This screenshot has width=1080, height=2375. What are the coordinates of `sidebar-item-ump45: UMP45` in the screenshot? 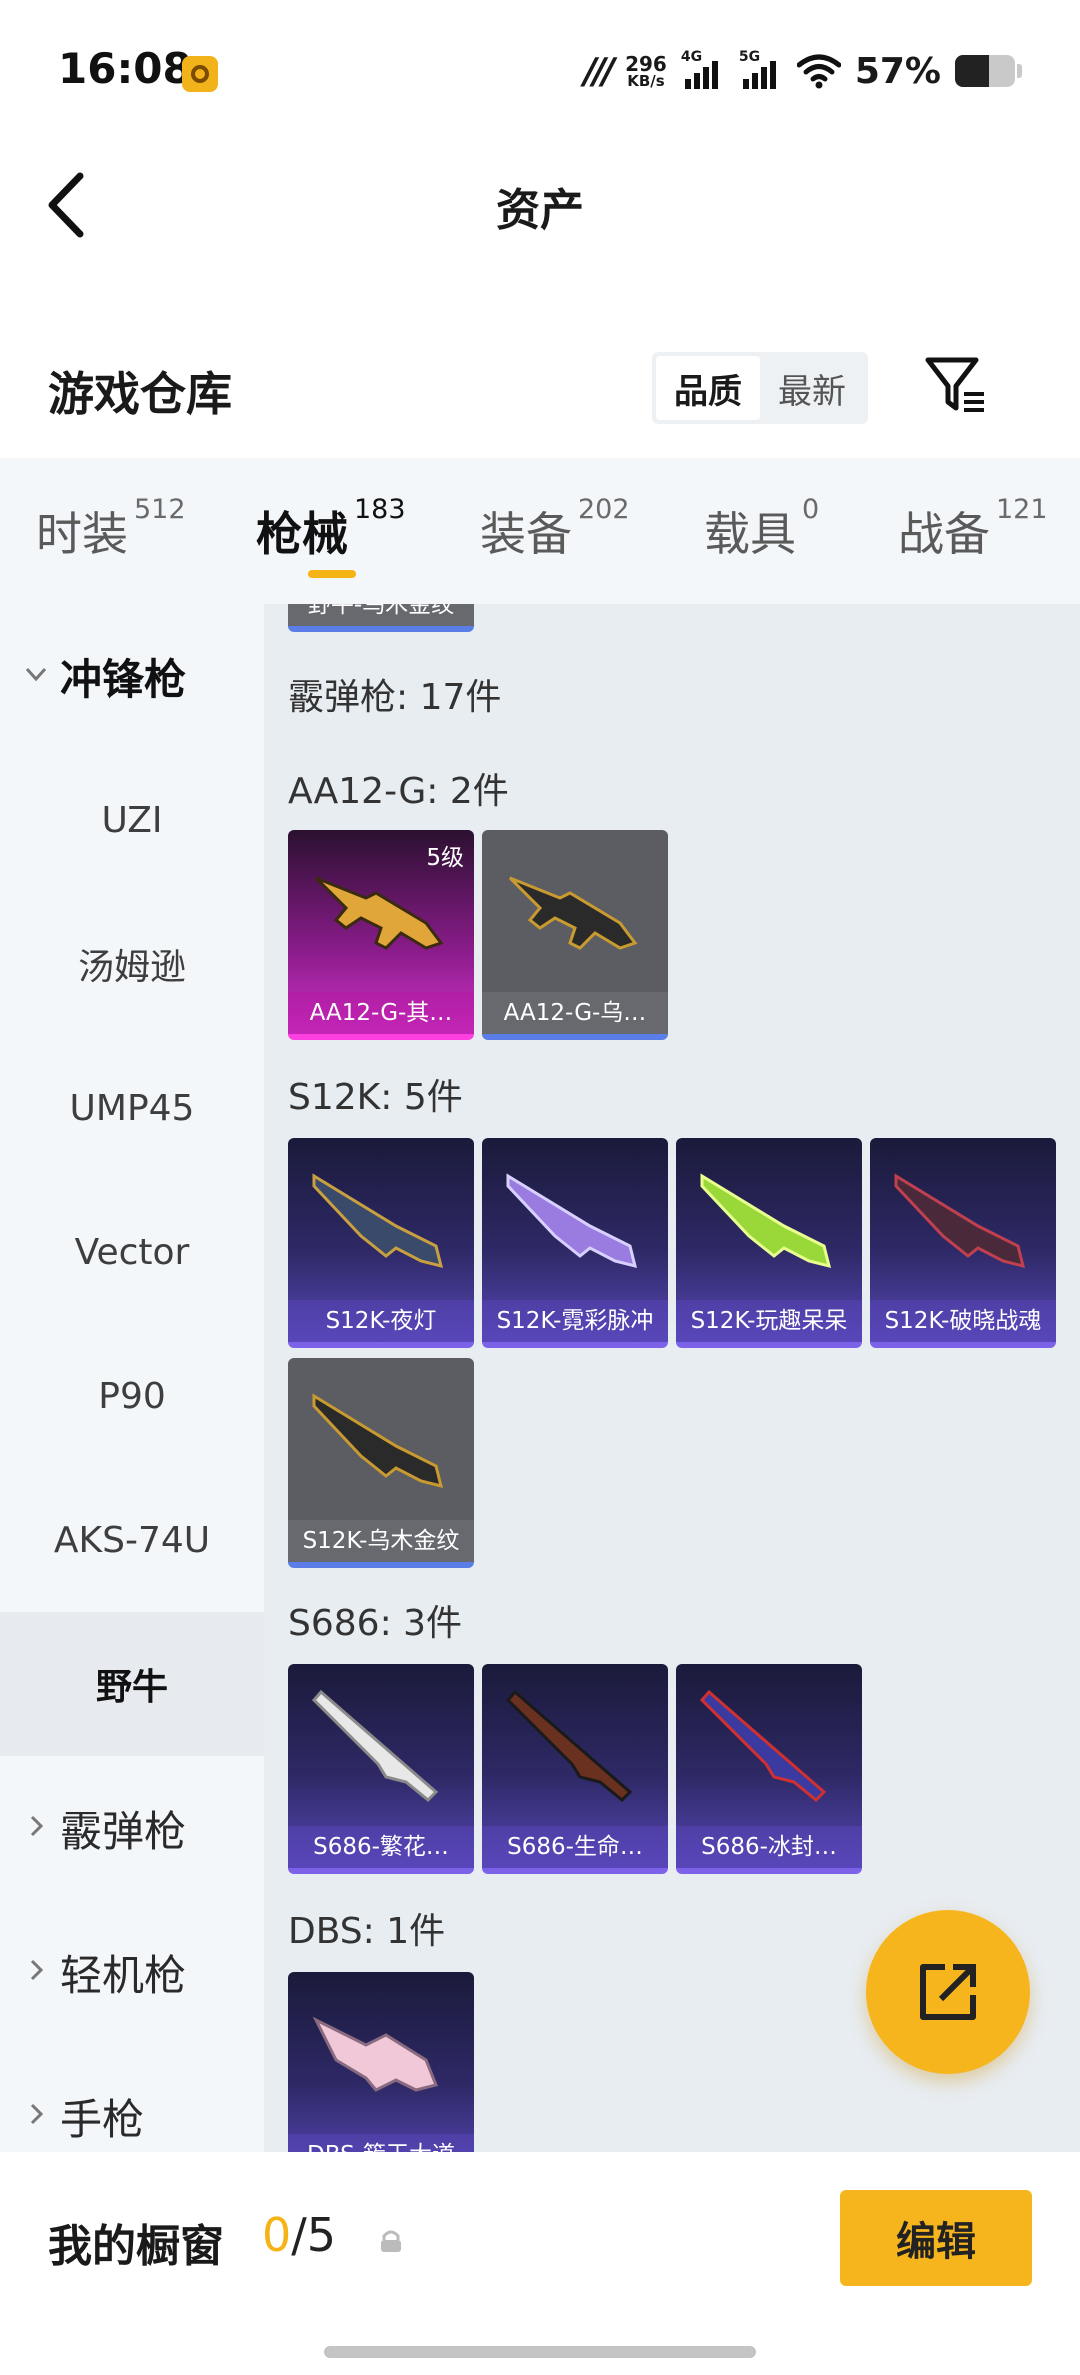 It's located at (132, 1108).